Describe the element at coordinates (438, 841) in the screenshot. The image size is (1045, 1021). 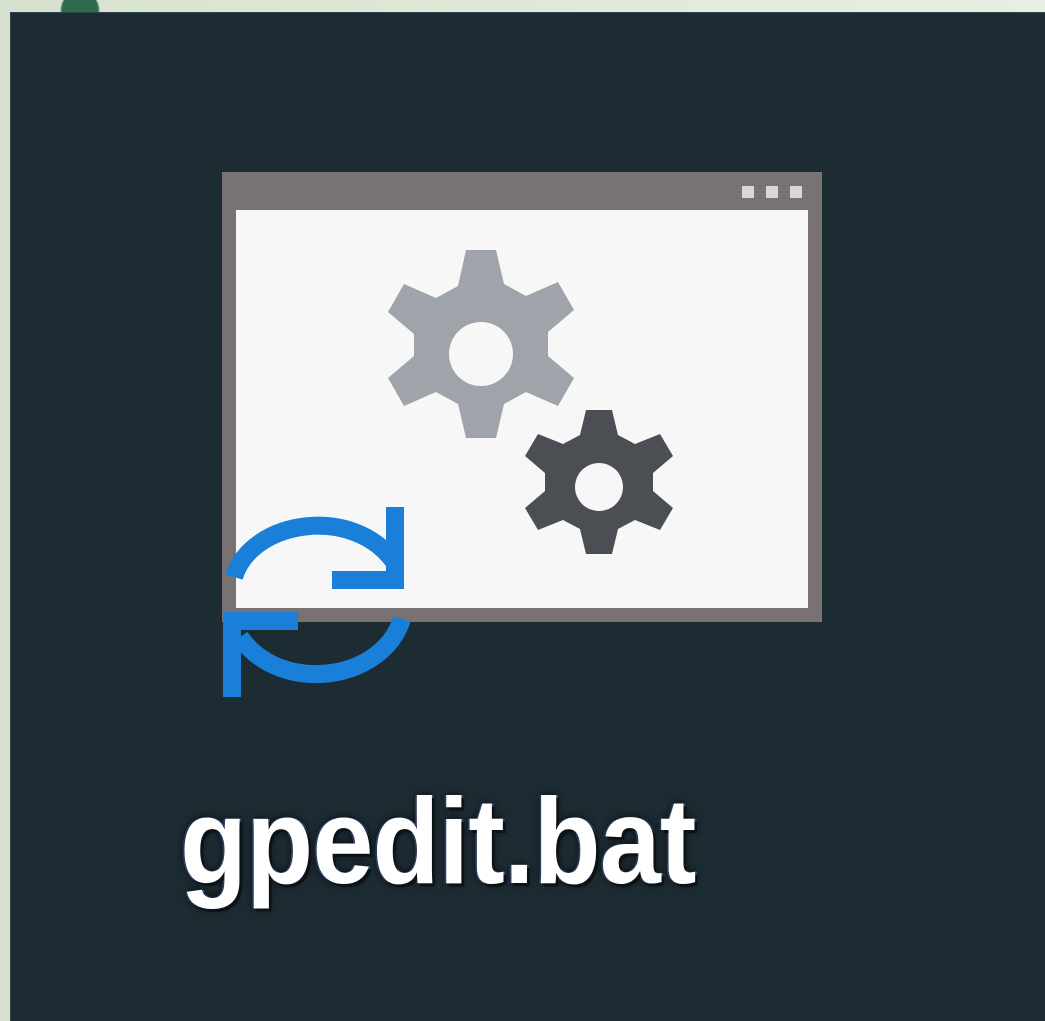
I see `file-name-label: gpedit.bat` at that location.